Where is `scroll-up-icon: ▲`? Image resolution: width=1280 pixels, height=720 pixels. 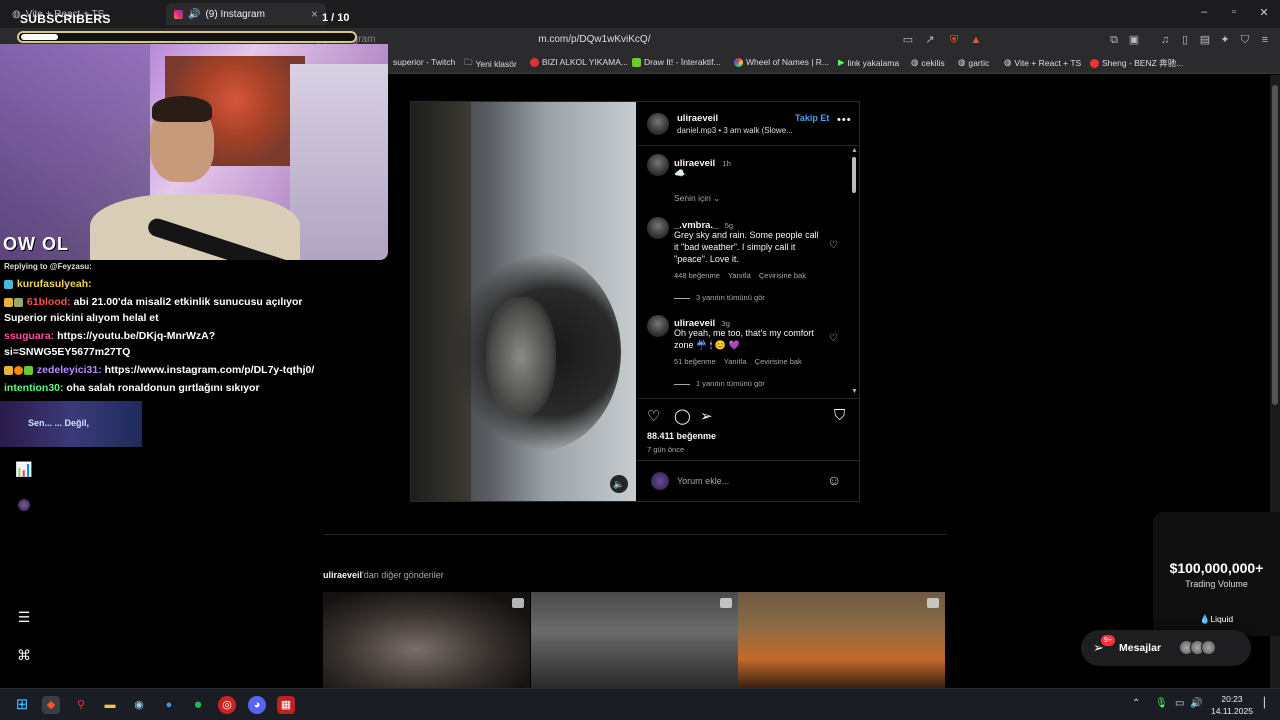 scroll-up-icon: ▲ is located at coordinates (854, 150).